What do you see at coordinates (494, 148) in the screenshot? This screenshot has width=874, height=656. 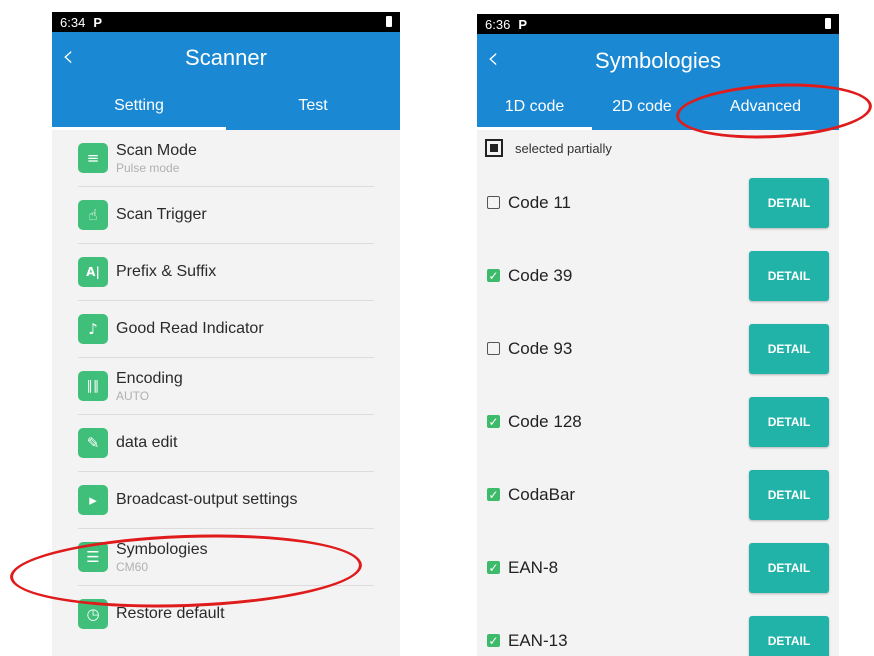 I see `partial-select-checkbox` at bounding box center [494, 148].